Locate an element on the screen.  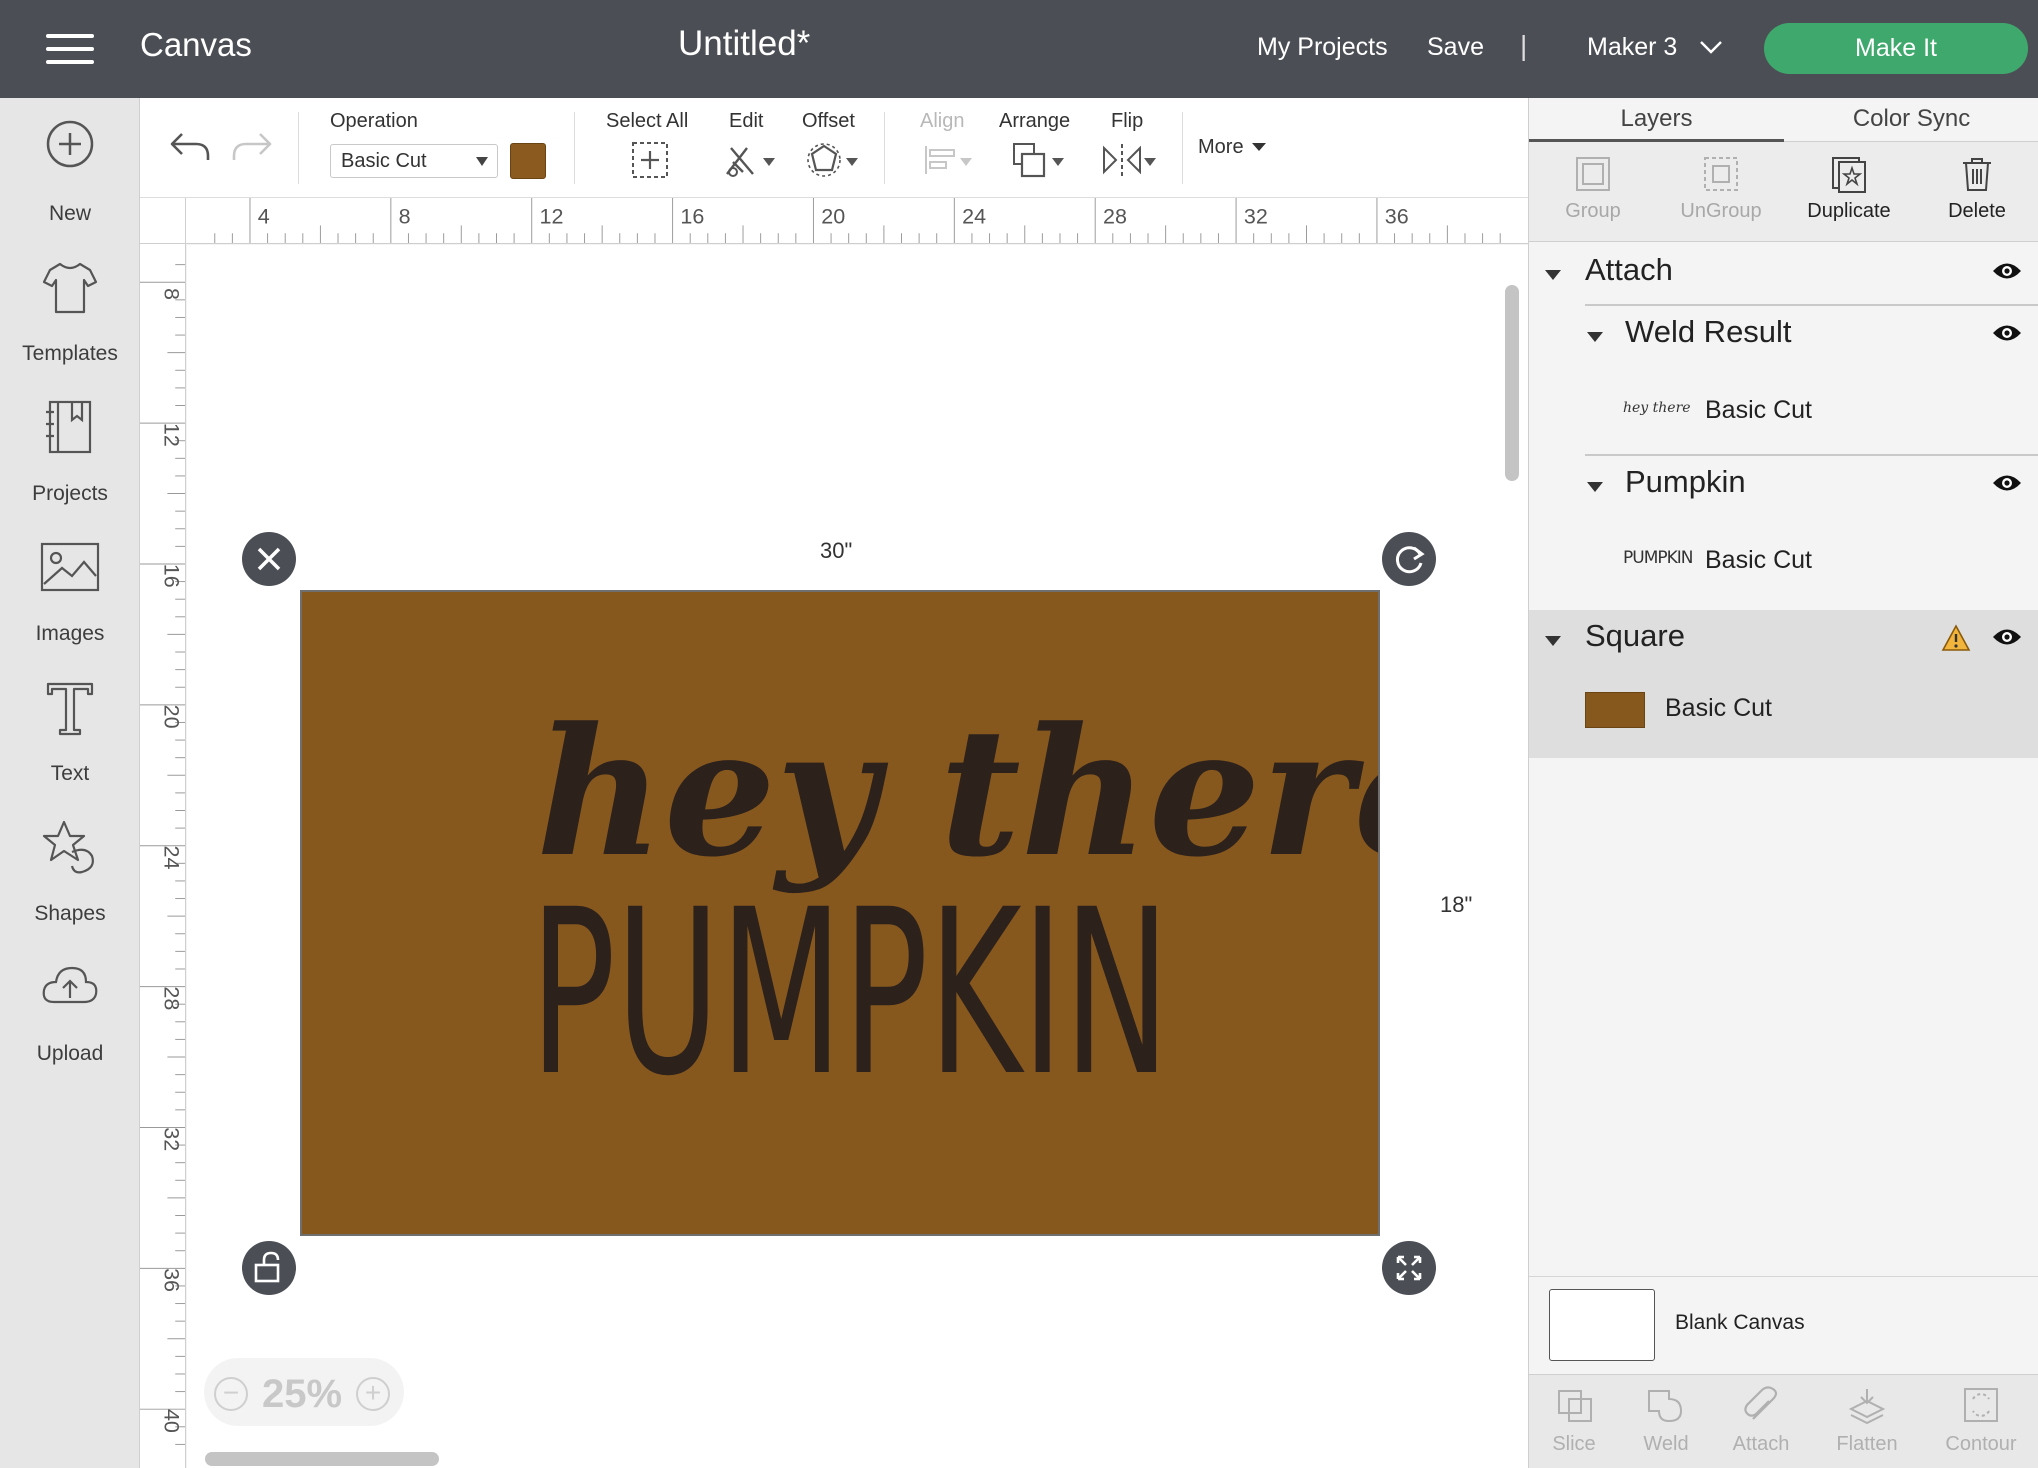
arrange-icon is located at coordinates (1038, 160).